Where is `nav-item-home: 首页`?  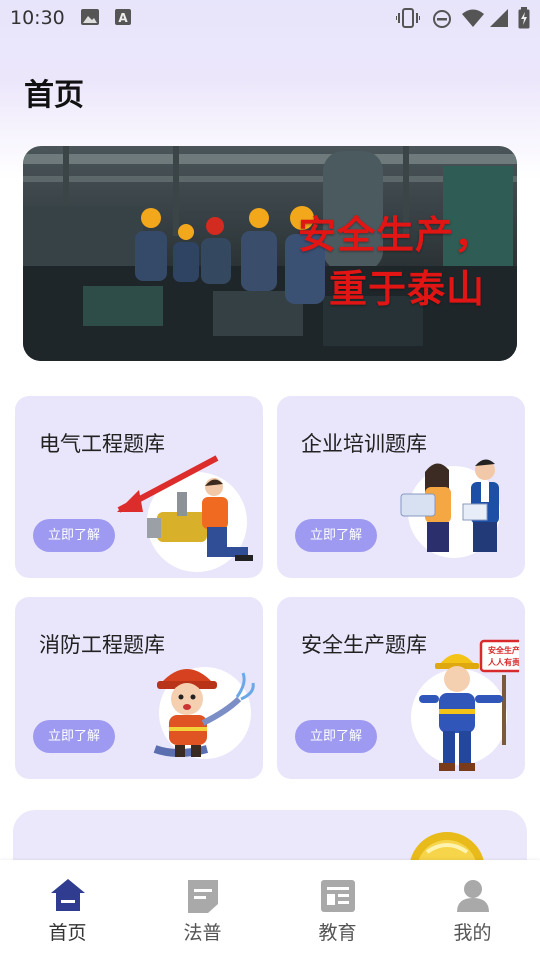 nav-item-home: 首页 is located at coordinates (67, 910).